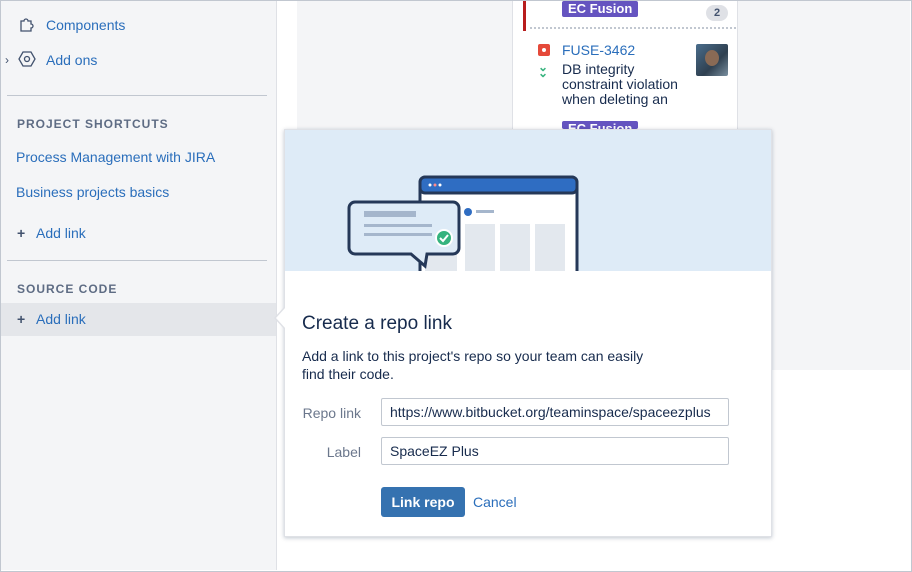  I want to click on shortcut-link-process-management: Process Management with JIRA, so click(138, 157).